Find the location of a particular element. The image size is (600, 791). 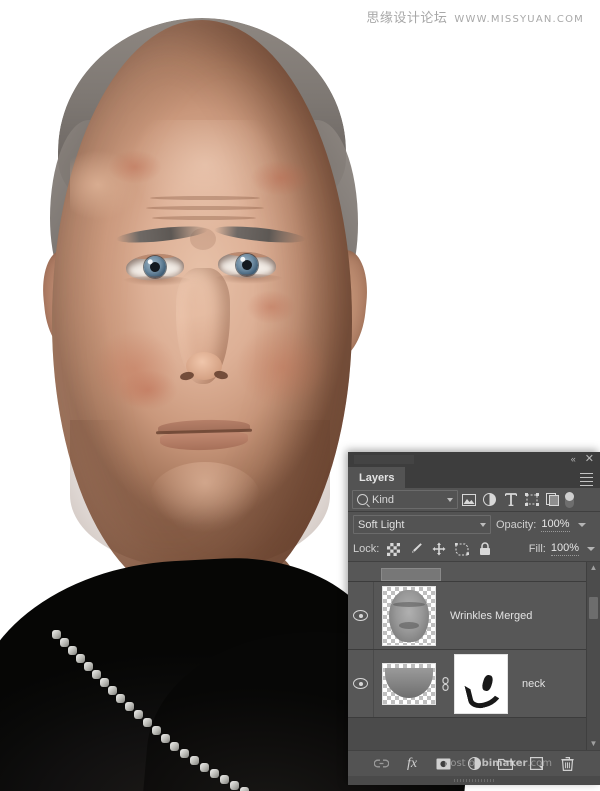

blend-mode-value: Soft Light is located at coordinates (381, 524).